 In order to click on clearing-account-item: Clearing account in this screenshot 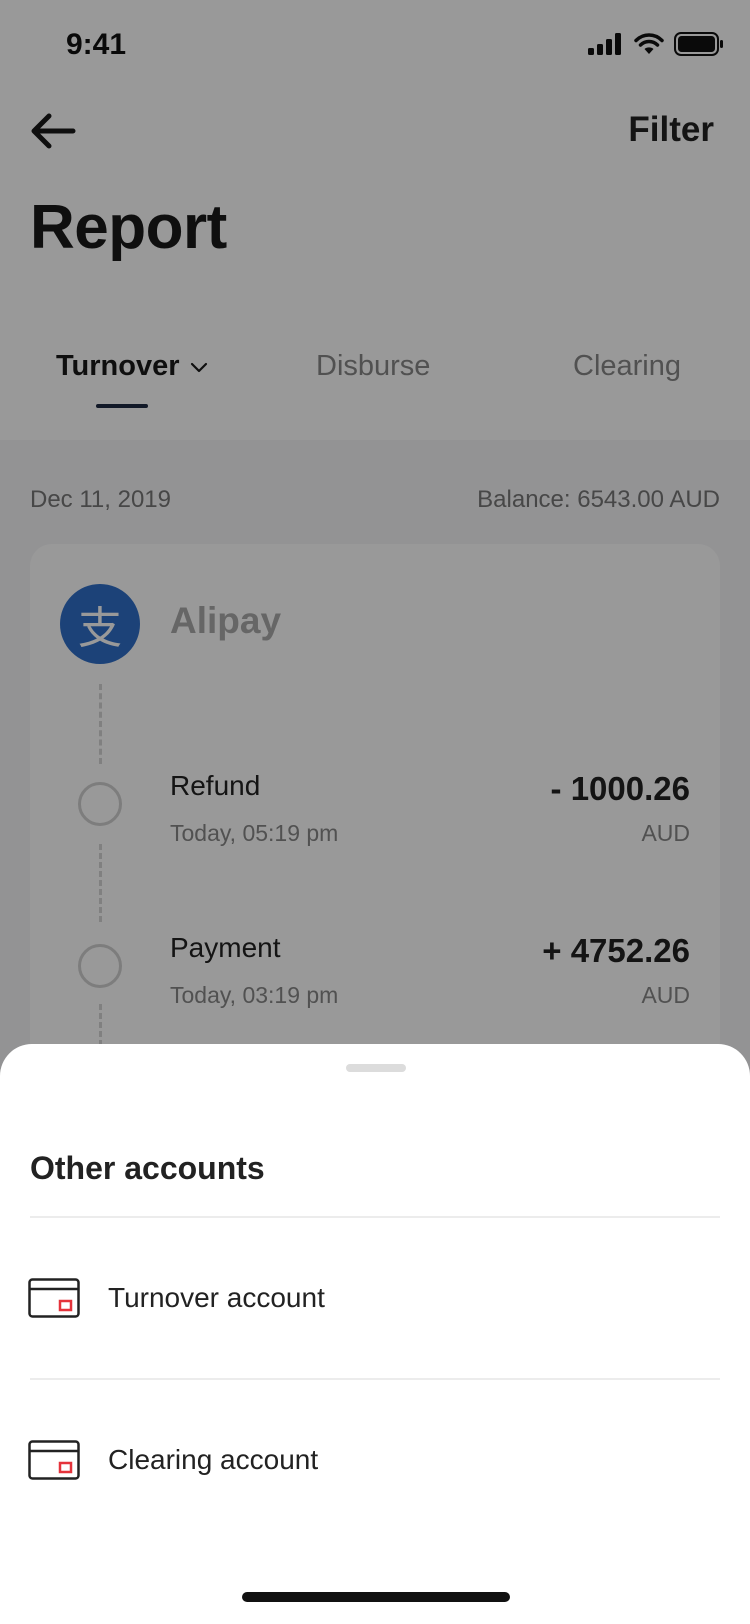, I will do `click(375, 1460)`.